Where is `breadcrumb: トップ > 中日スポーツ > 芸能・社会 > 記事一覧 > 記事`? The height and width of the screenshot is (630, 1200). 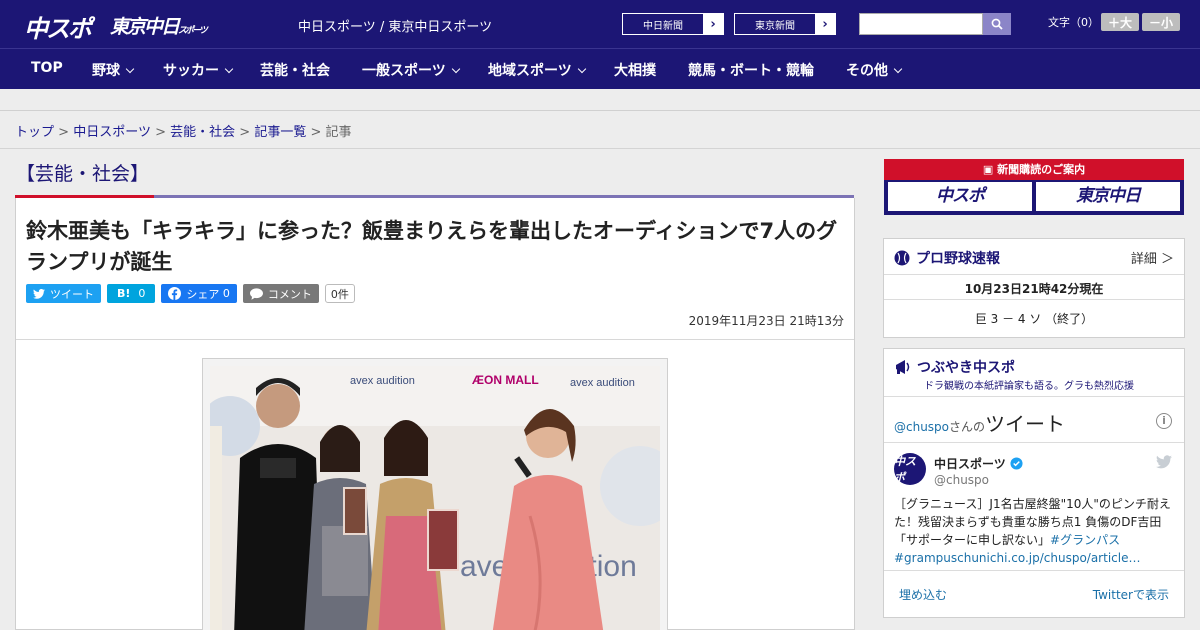 breadcrumb: トップ > 中日スポーツ > 芸能・社会 > 記事一覧 > 記事 is located at coordinates (183, 130).